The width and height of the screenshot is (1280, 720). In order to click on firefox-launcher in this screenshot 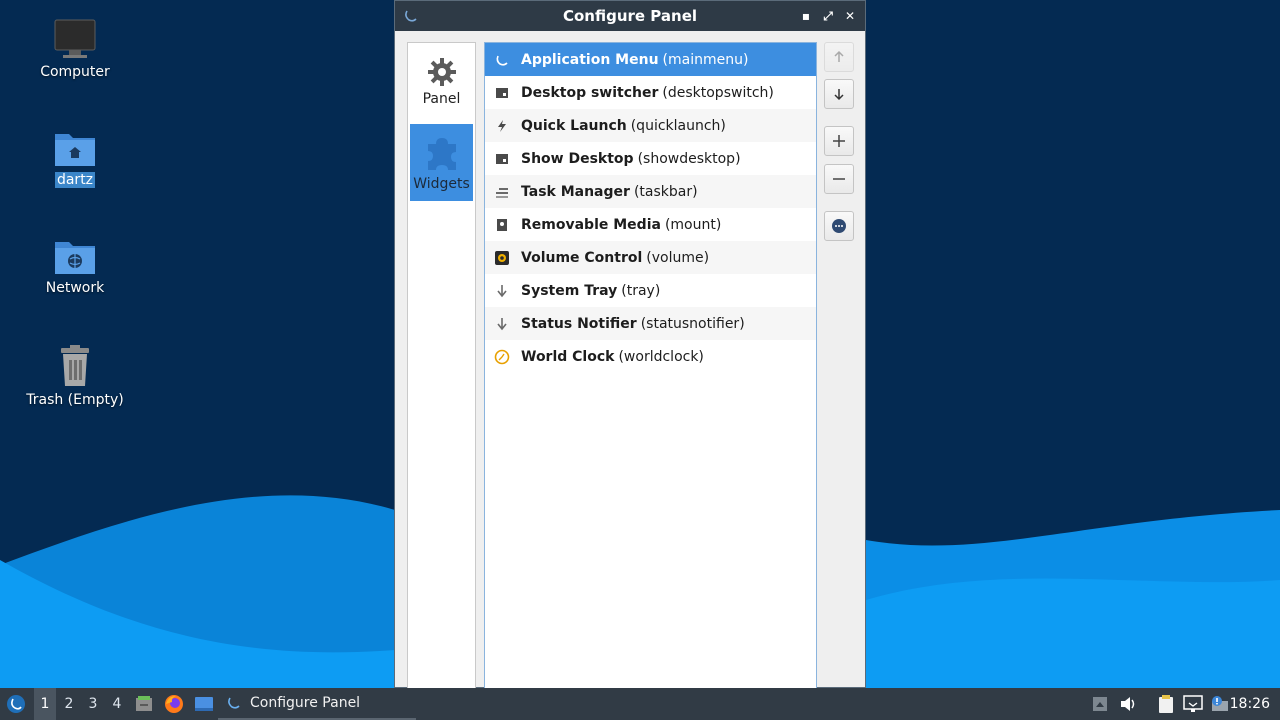, I will do `click(174, 704)`.